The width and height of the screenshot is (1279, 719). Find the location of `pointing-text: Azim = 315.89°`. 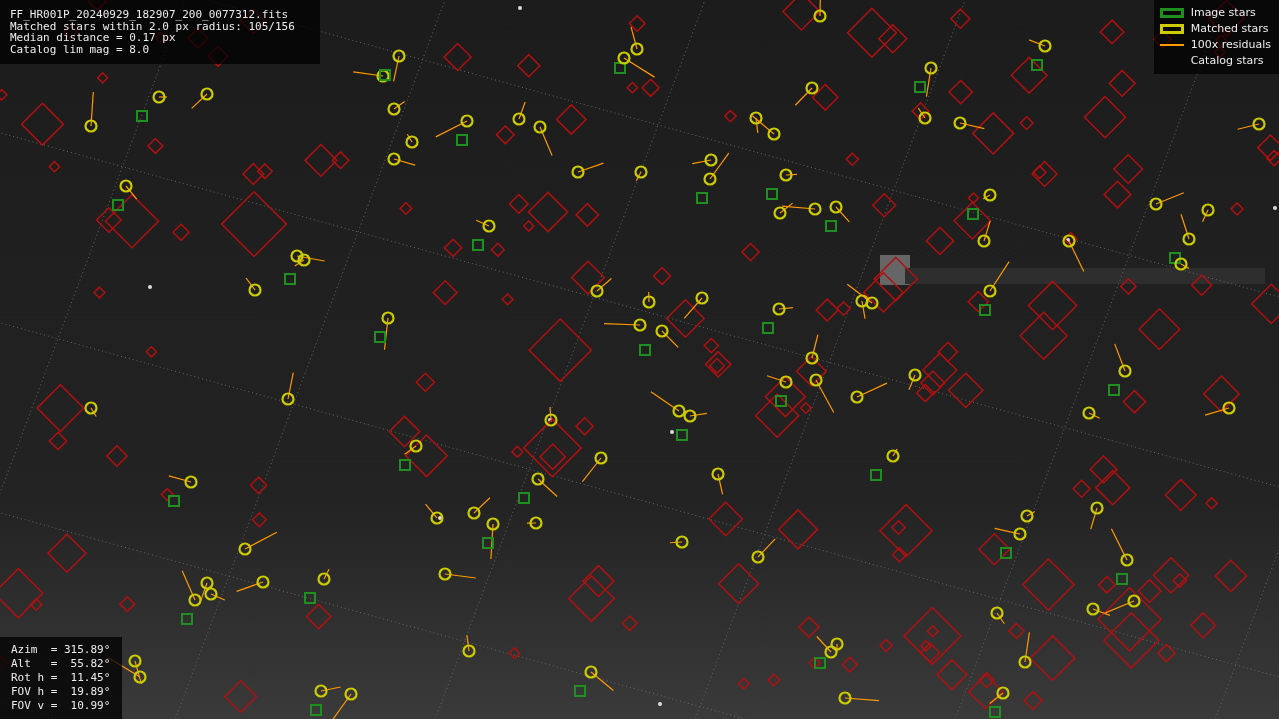

pointing-text: Azim = 315.89° is located at coordinates (61, 650).